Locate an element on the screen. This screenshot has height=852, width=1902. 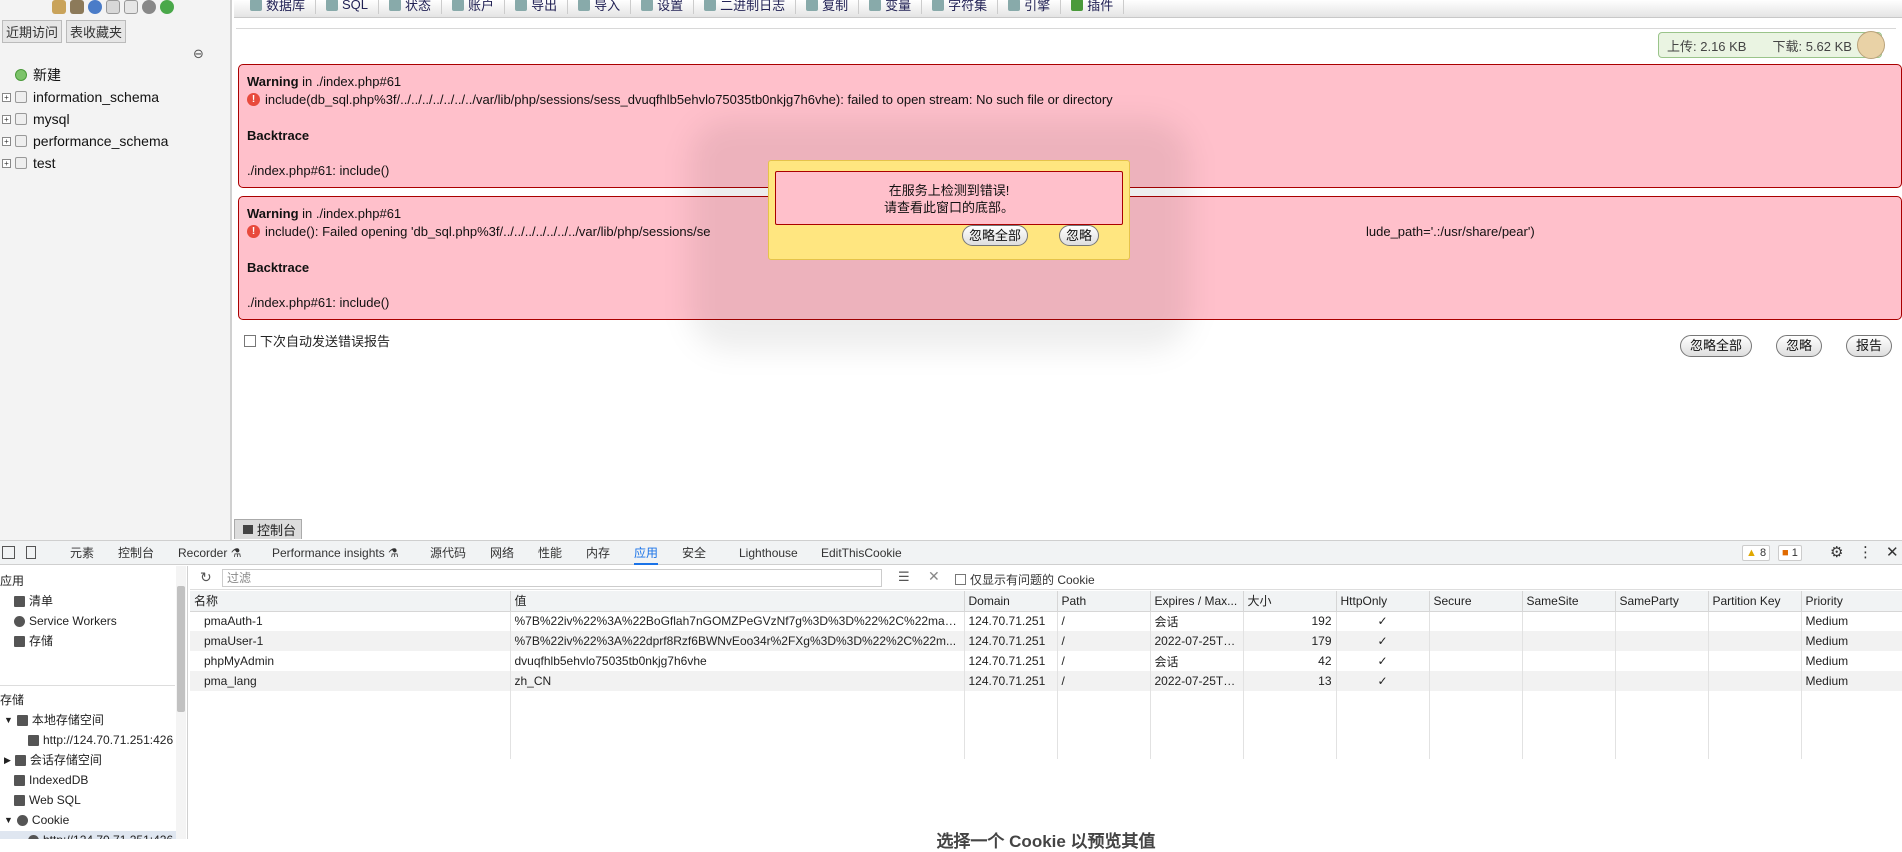
menu-export: 导出 is located at coordinates (537, 7).